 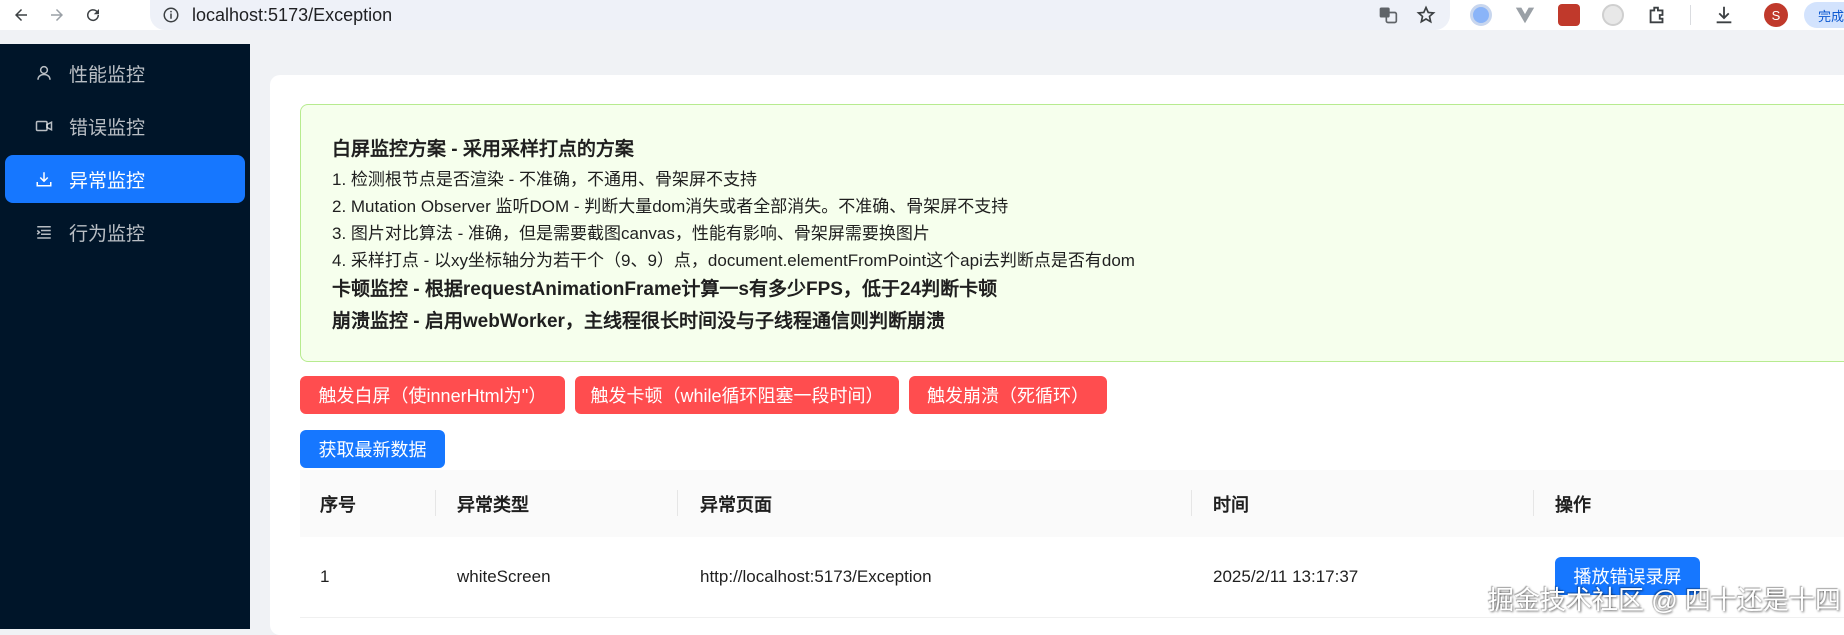 I want to click on trigger-crash-button: 触发崩溃（死循环）, so click(x=1008, y=395).